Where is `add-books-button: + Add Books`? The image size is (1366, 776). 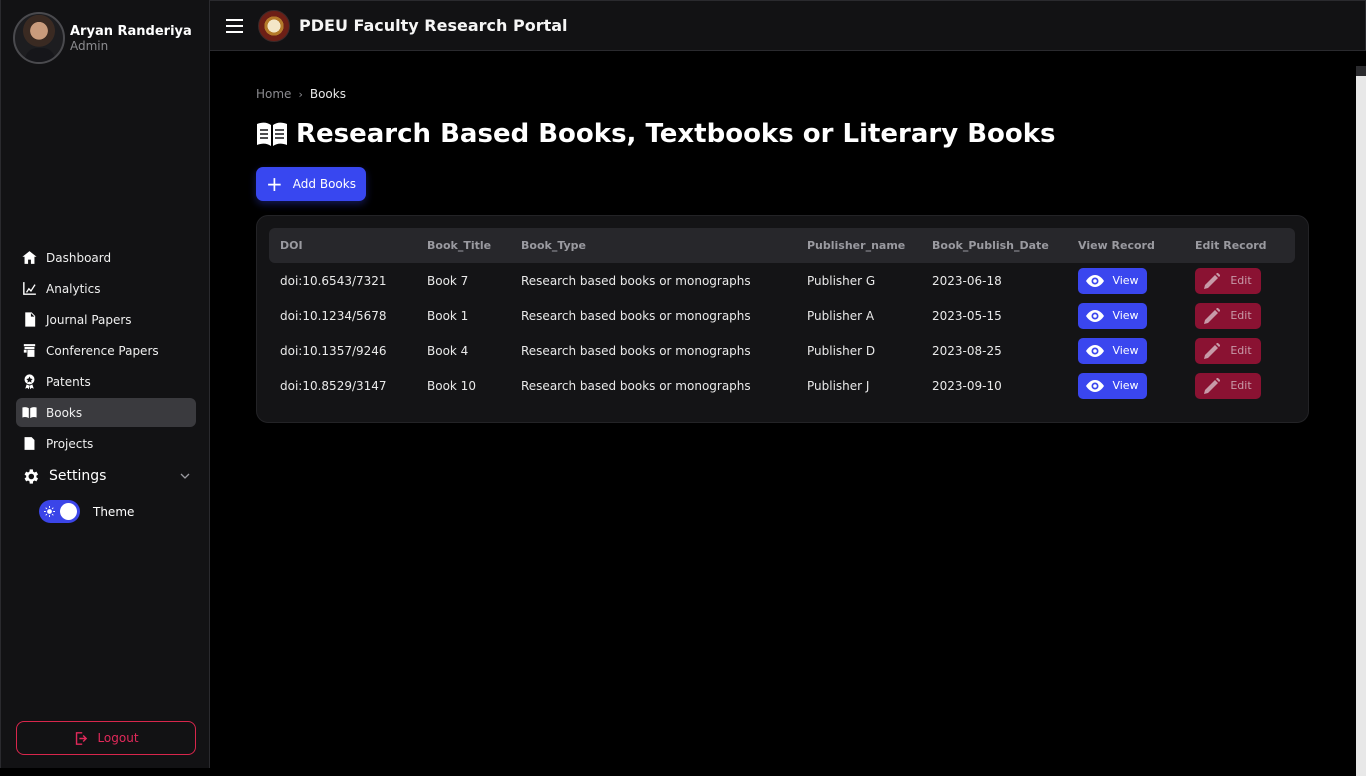
add-books-button: + Add Books is located at coordinates (311, 184).